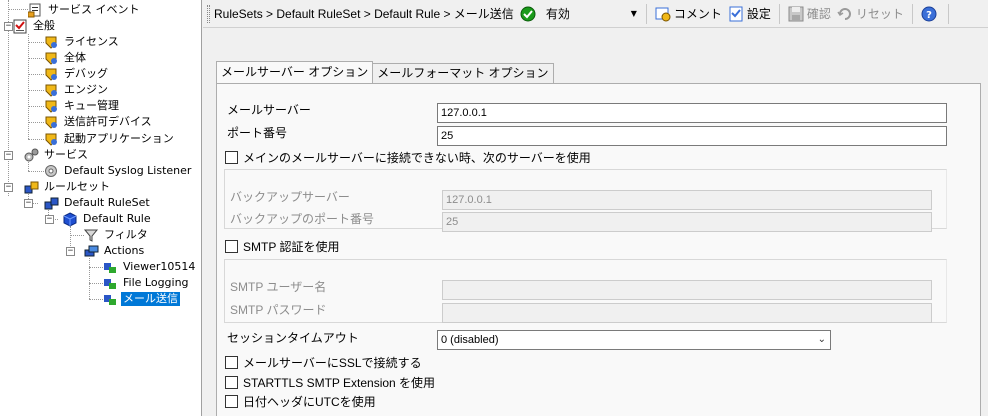 The image size is (988, 416). I want to click on comment-icon, so click(663, 14).